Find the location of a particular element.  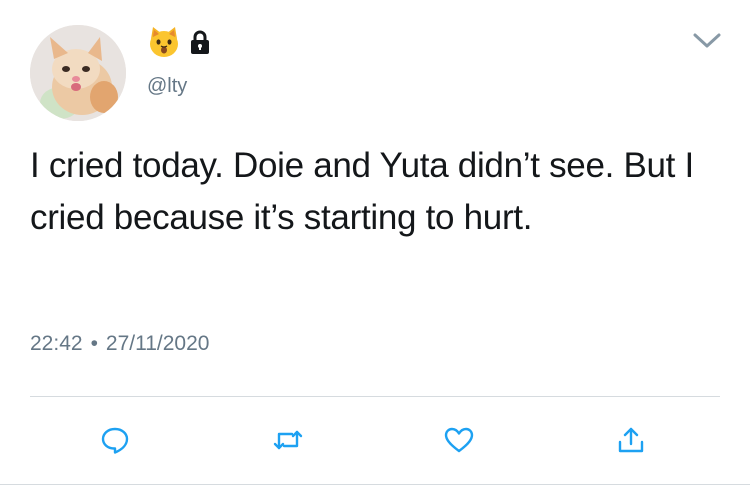

retweet-button is located at coordinates (288, 440).